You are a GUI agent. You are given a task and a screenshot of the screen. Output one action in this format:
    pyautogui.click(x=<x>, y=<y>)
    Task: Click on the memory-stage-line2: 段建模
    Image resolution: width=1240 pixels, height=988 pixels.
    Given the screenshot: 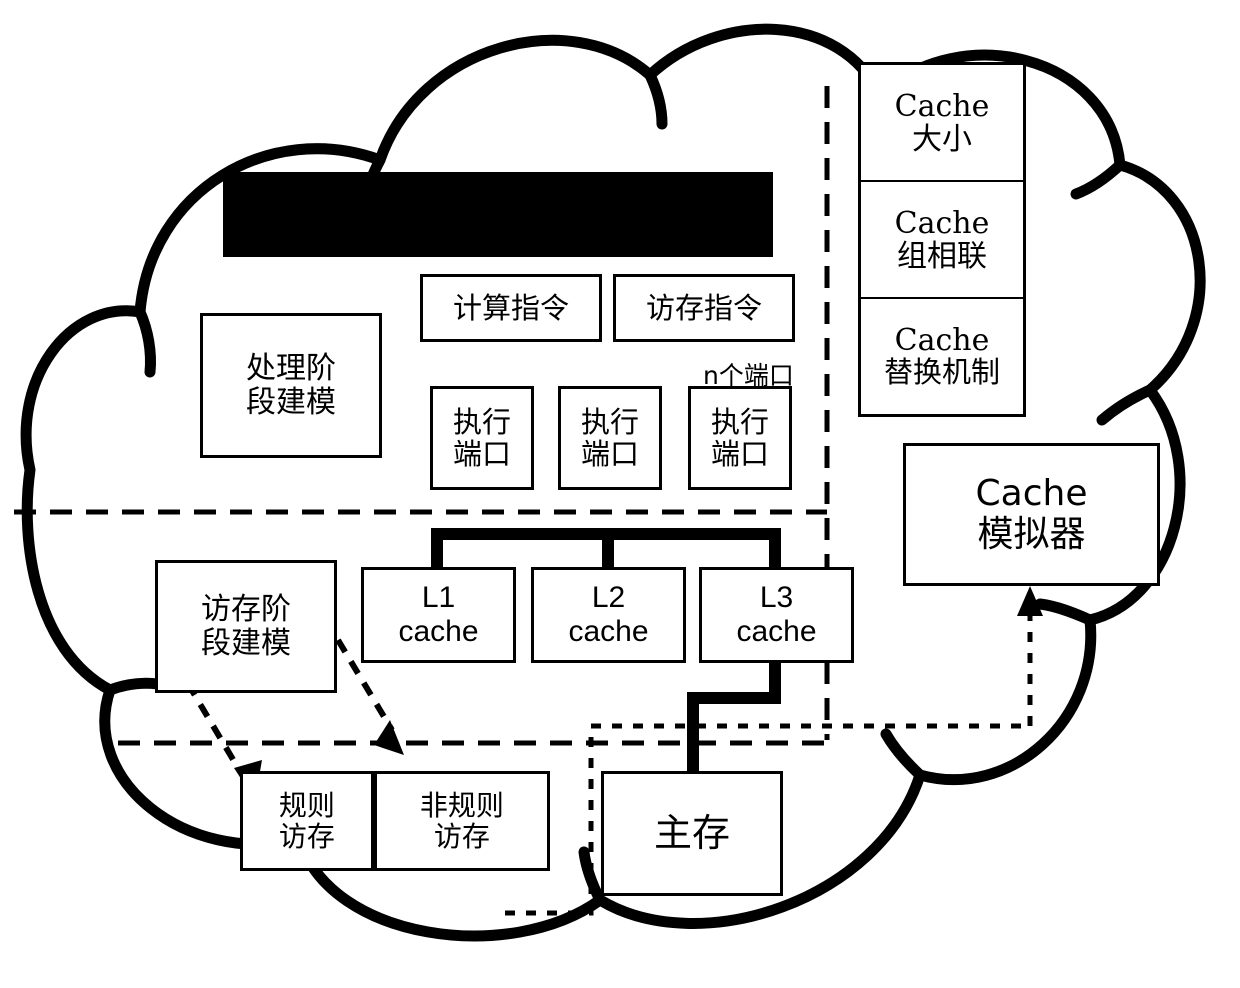 What is the action you would take?
    pyautogui.click(x=246, y=643)
    